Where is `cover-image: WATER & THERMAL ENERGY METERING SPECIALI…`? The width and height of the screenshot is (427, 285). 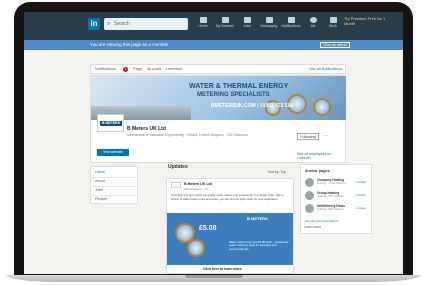 cover-image: WATER & THERMAL ENERGY METERING SPECIALI… is located at coordinates (218, 98).